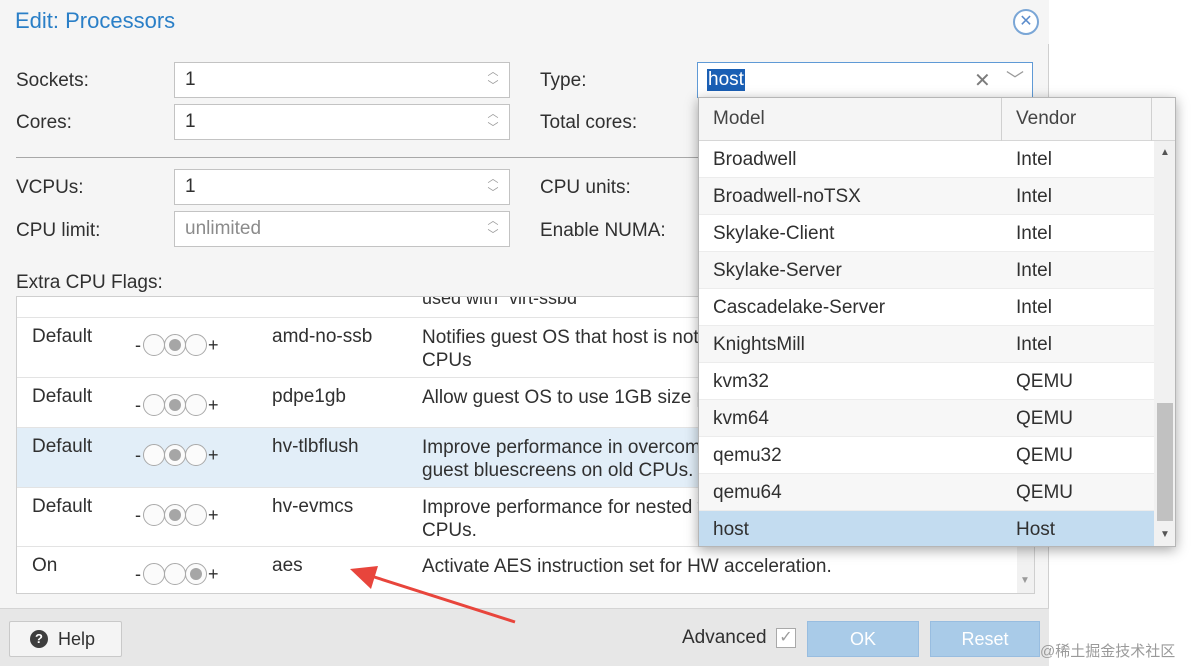 The height and width of the screenshot is (666, 1204). I want to click on annotation-arrow-icon, so click(433, 595).